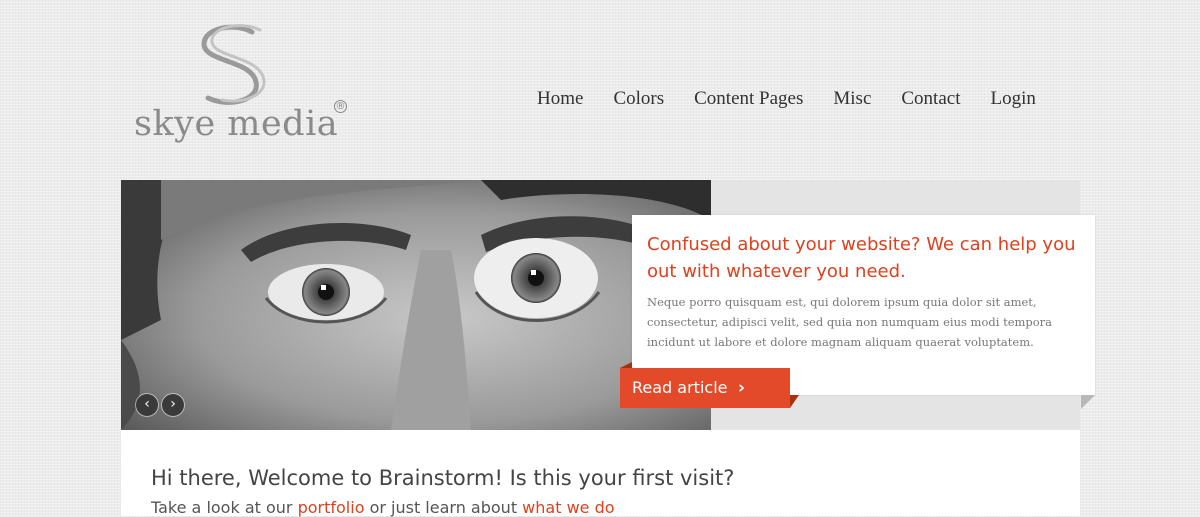 The image size is (1200, 517). I want to click on site-logo: skye media ®, so click(245, 87).